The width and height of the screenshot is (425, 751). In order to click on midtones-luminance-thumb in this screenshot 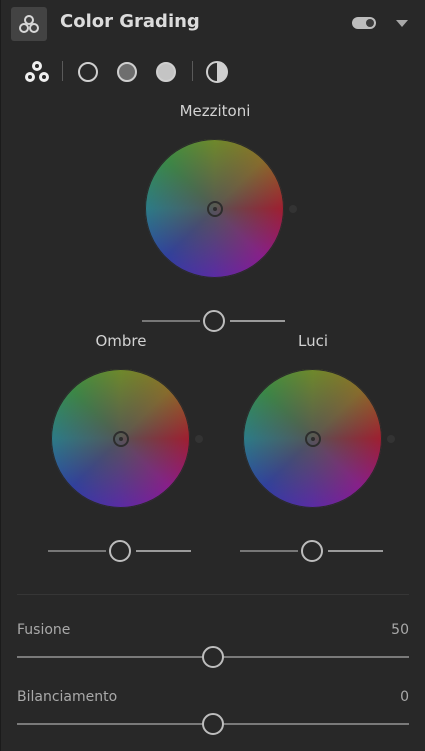, I will do `click(214, 321)`.